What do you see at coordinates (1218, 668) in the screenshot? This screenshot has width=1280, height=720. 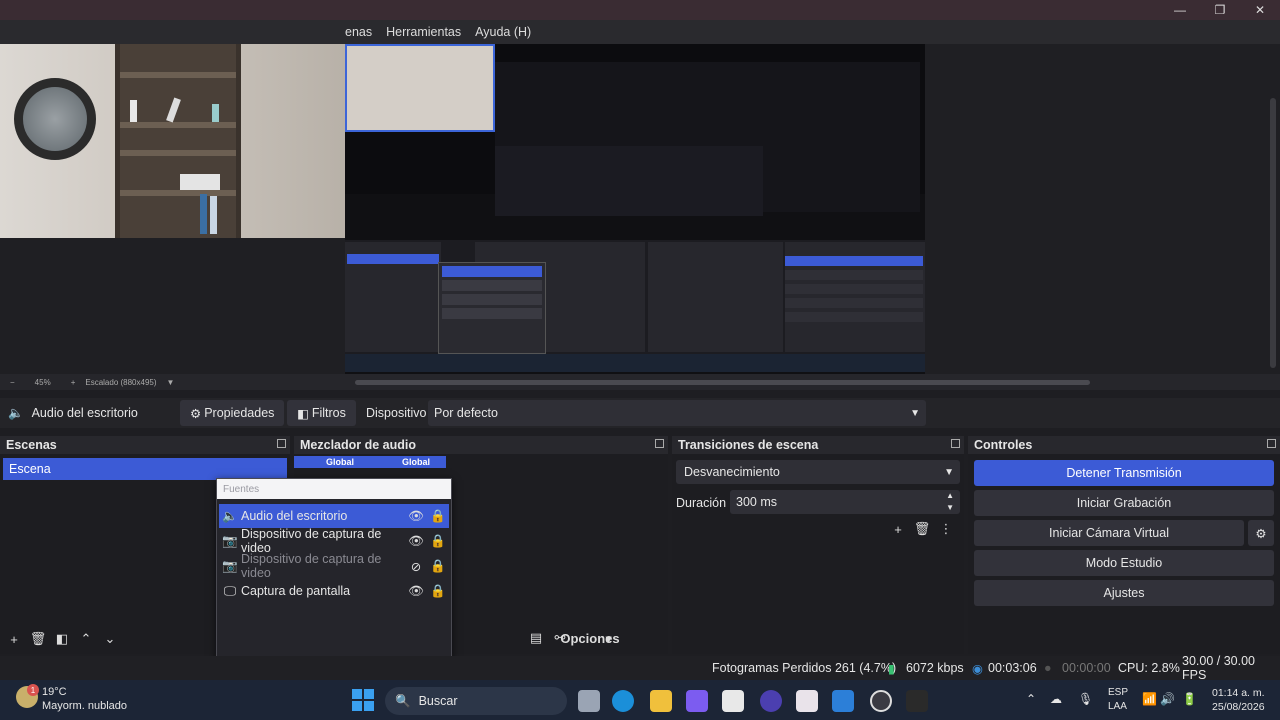 I see `fps: 30.00 / 30.00 FPS` at bounding box center [1218, 668].